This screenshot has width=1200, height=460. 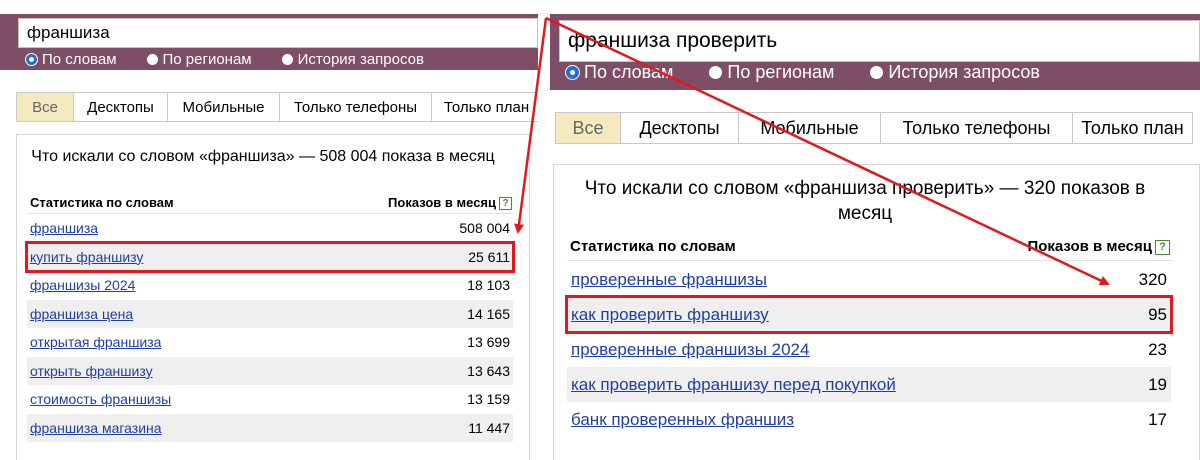 I want to click on keyword-link: франшиза, so click(x=64, y=228).